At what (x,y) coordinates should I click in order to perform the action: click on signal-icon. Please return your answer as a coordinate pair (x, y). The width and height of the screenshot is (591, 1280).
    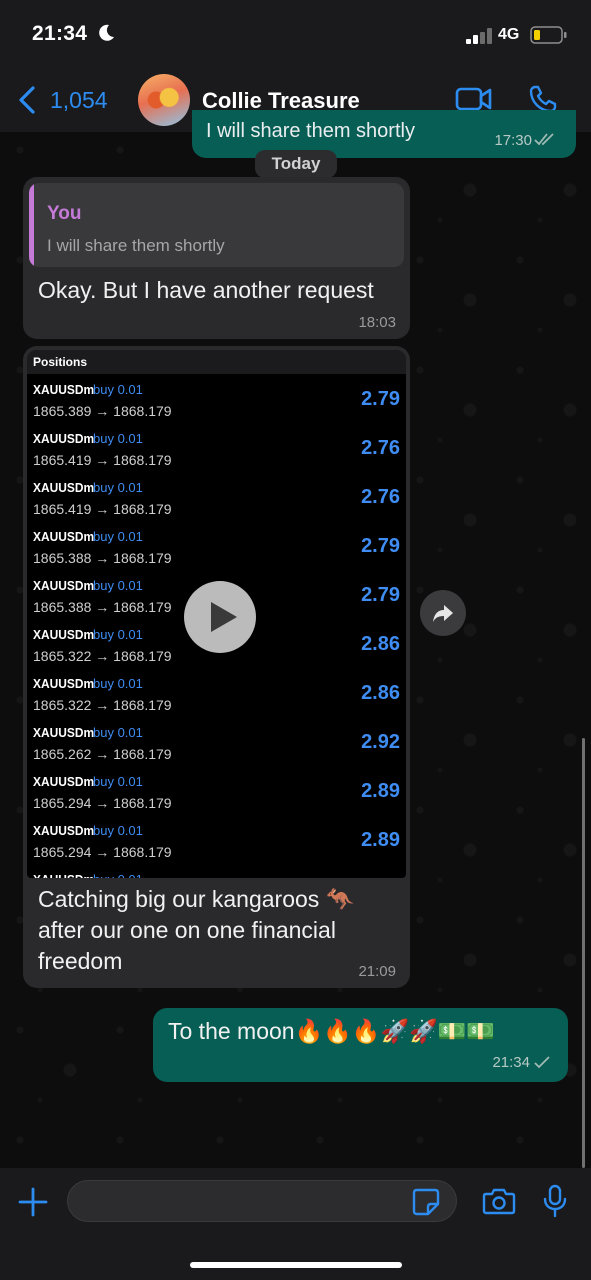
    Looking at the image, I should click on (479, 36).